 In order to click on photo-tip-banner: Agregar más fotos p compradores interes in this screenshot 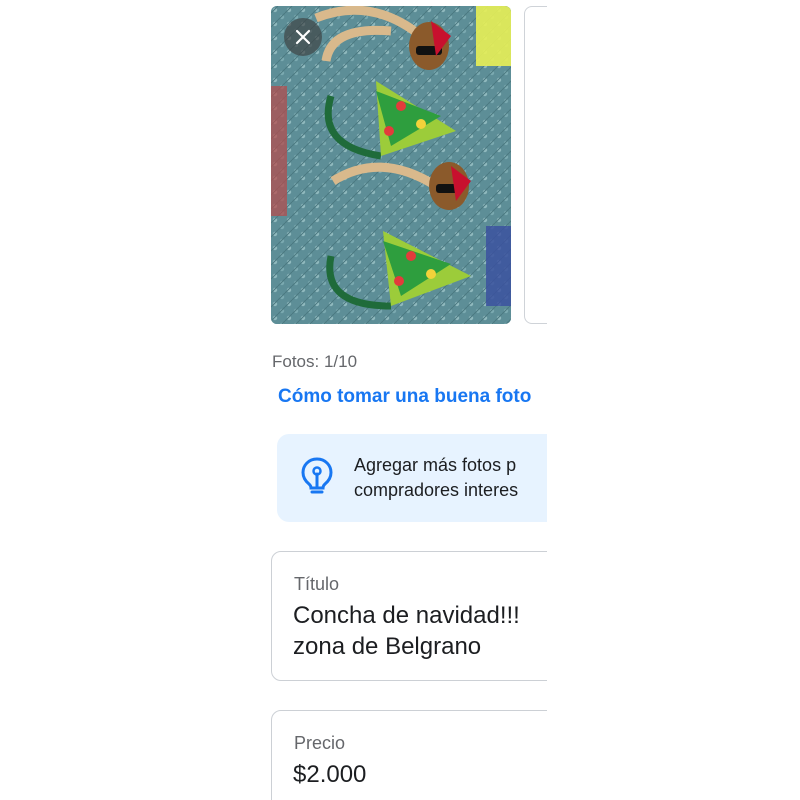, I will do `click(412, 478)`.